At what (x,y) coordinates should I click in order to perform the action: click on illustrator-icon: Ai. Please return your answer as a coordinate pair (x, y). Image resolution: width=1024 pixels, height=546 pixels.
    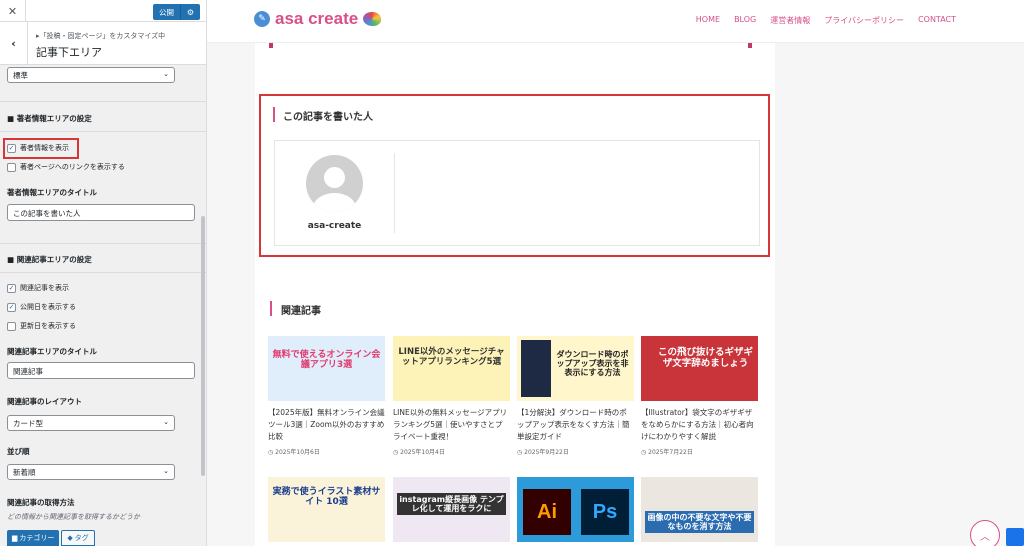
    Looking at the image, I should click on (547, 512).